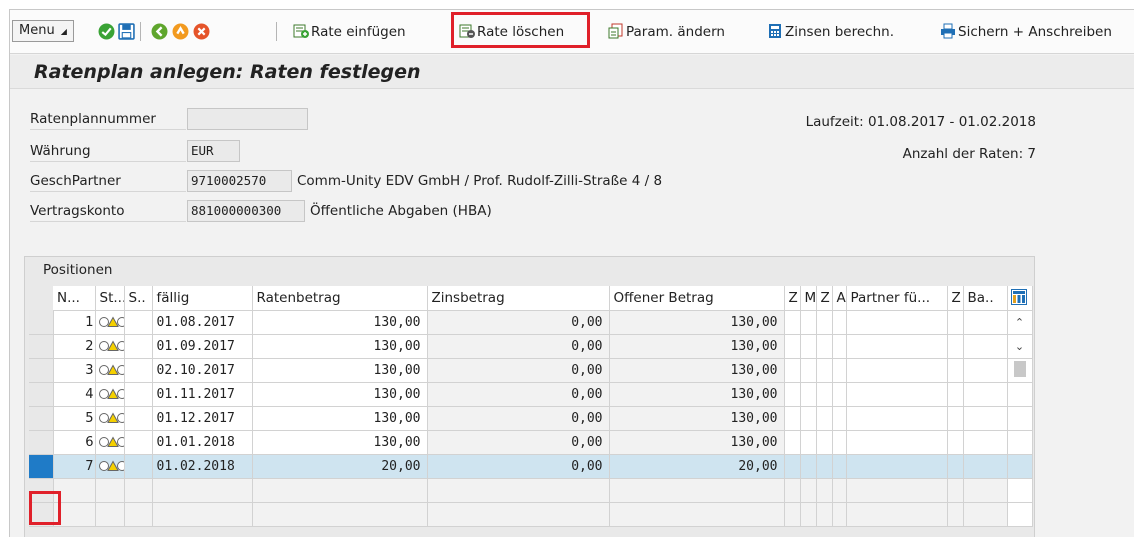  What do you see at coordinates (349, 32) in the screenshot?
I see `rate-einfuegen-button: Rate einfügen` at bounding box center [349, 32].